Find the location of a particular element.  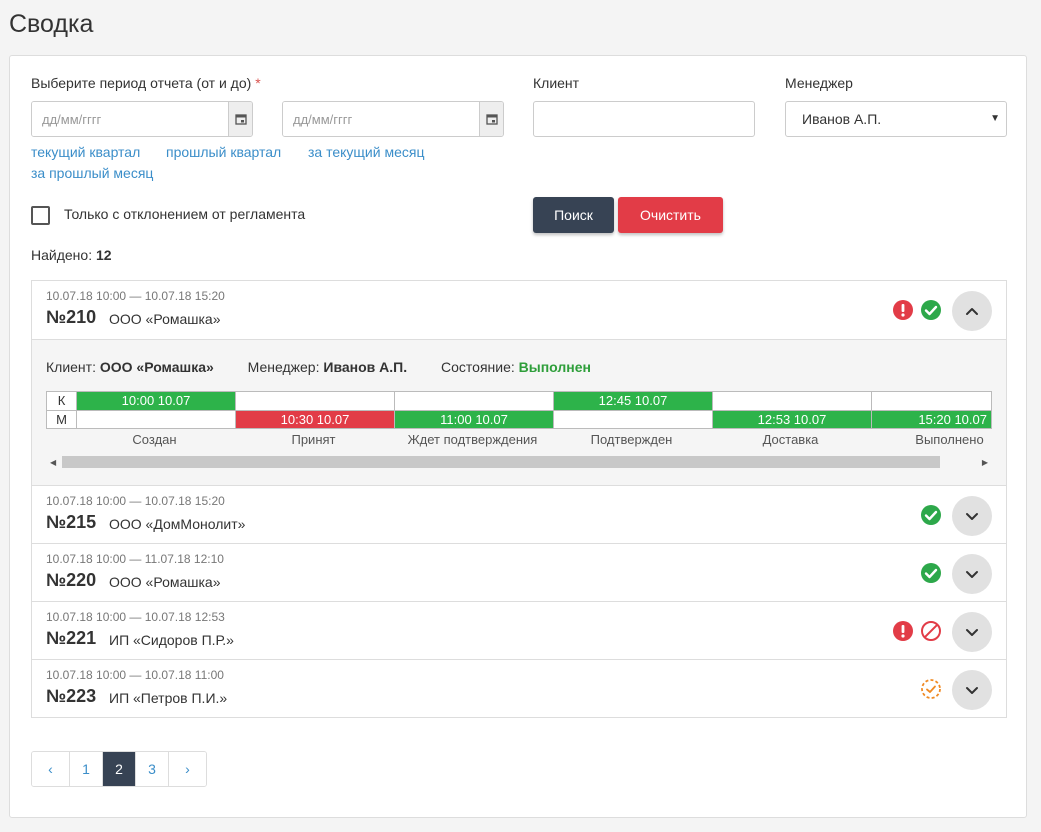

pagination-page-active: 2 is located at coordinates (118, 769).